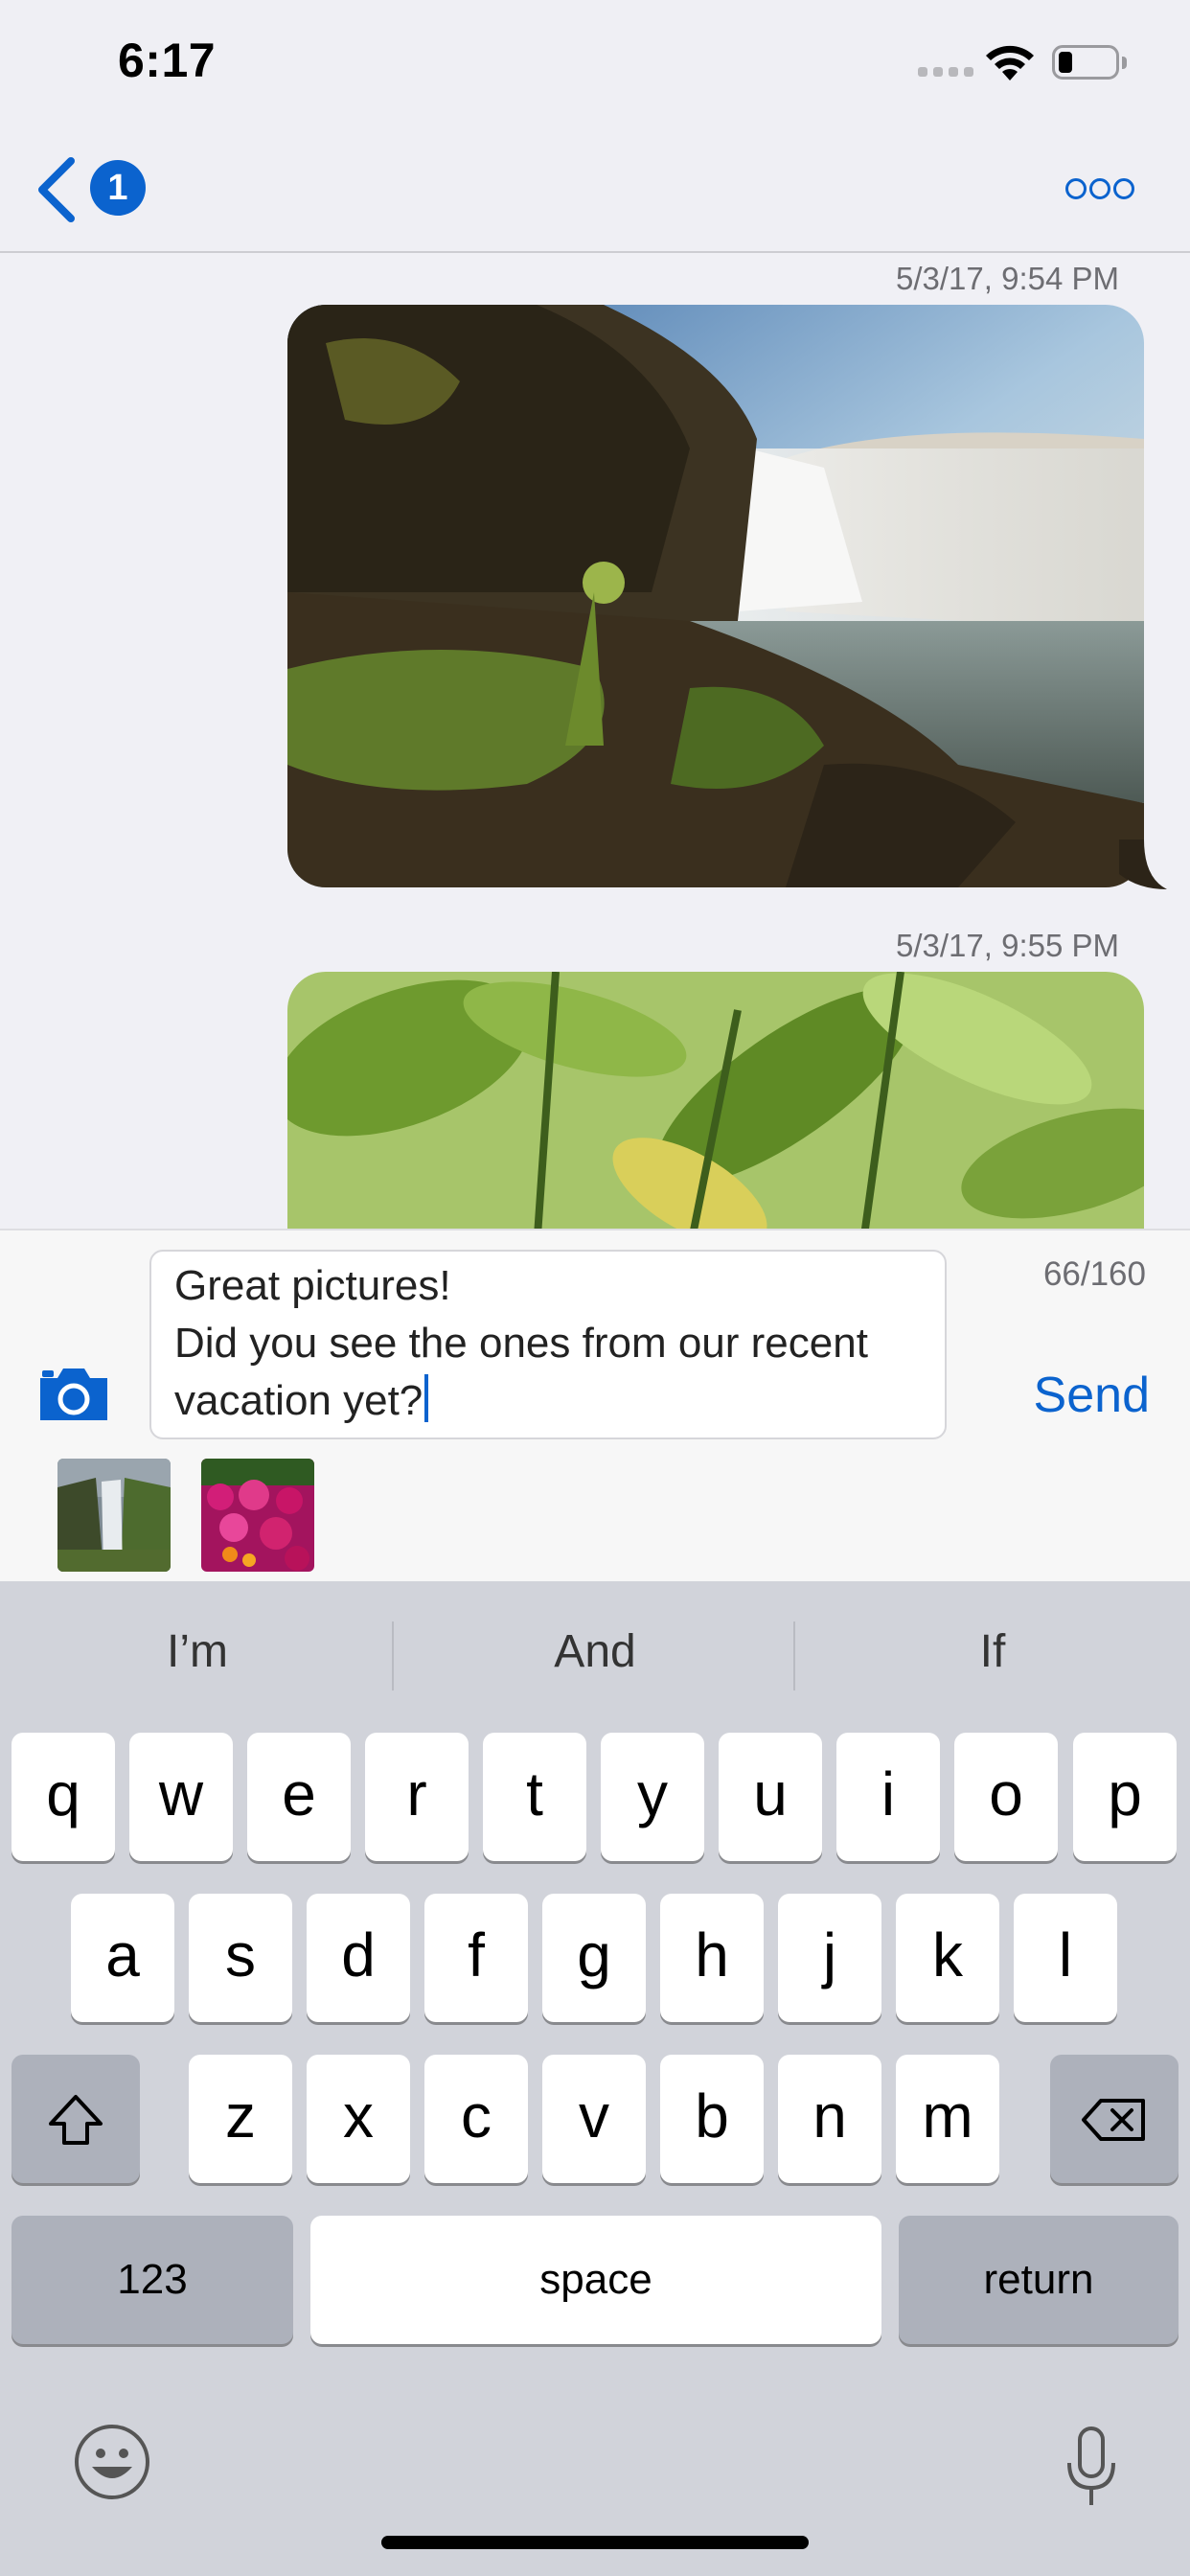 Image resolution: width=1190 pixels, height=2576 pixels. What do you see at coordinates (595, 189) in the screenshot?
I see `navigation-bar` at bounding box center [595, 189].